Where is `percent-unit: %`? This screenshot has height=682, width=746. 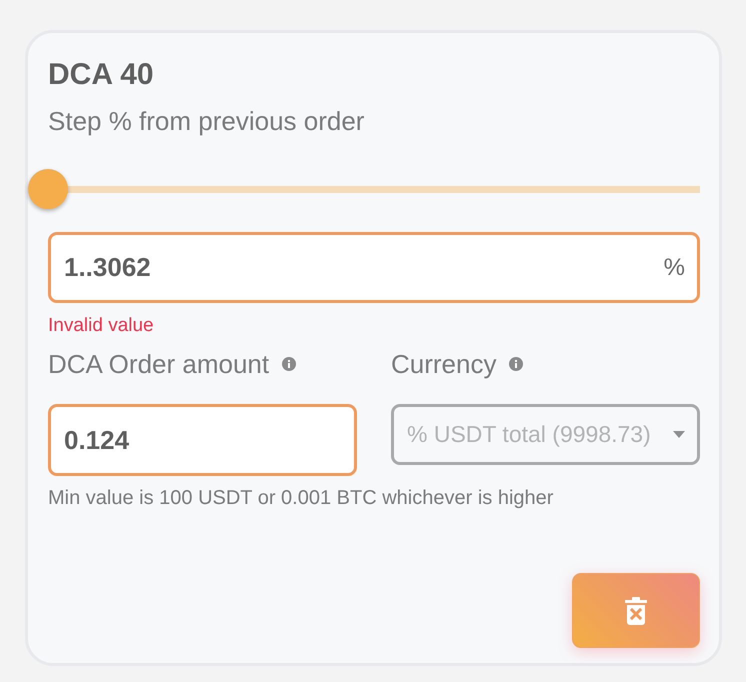
percent-unit: % is located at coordinates (674, 268).